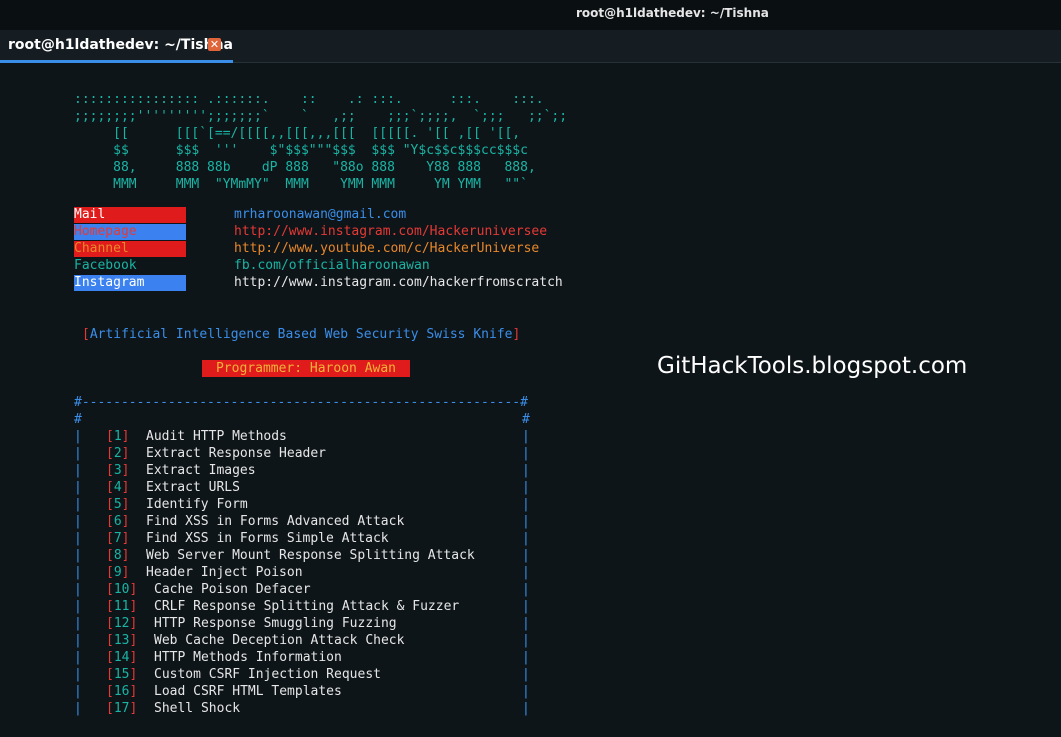 This screenshot has height=737, width=1061. I want to click on facebook-label: Facebook, so click(105, 265).